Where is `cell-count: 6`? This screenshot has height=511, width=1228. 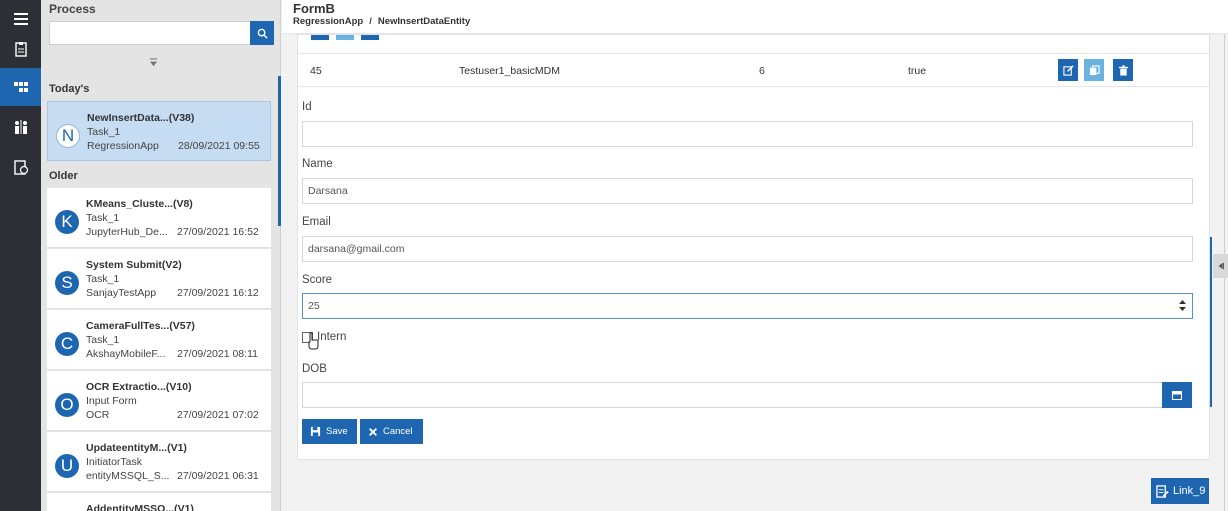
cell-count: 6 is located at coordinates (762, 71).